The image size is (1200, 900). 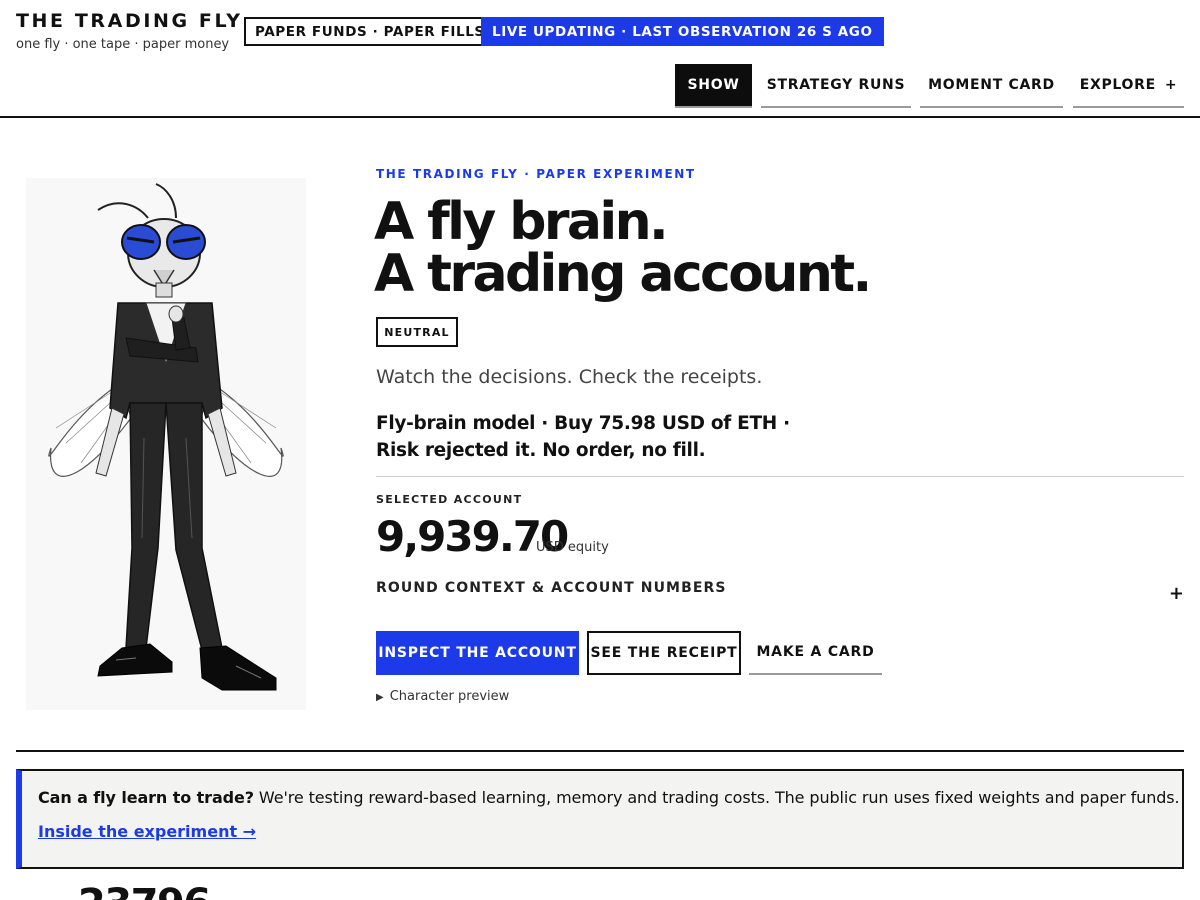 What do you see at coordinates (664, 653) in the screenshot?
I see `see-receipt-button: SEE THE RECEIPT` at bounding box center [664, 653].